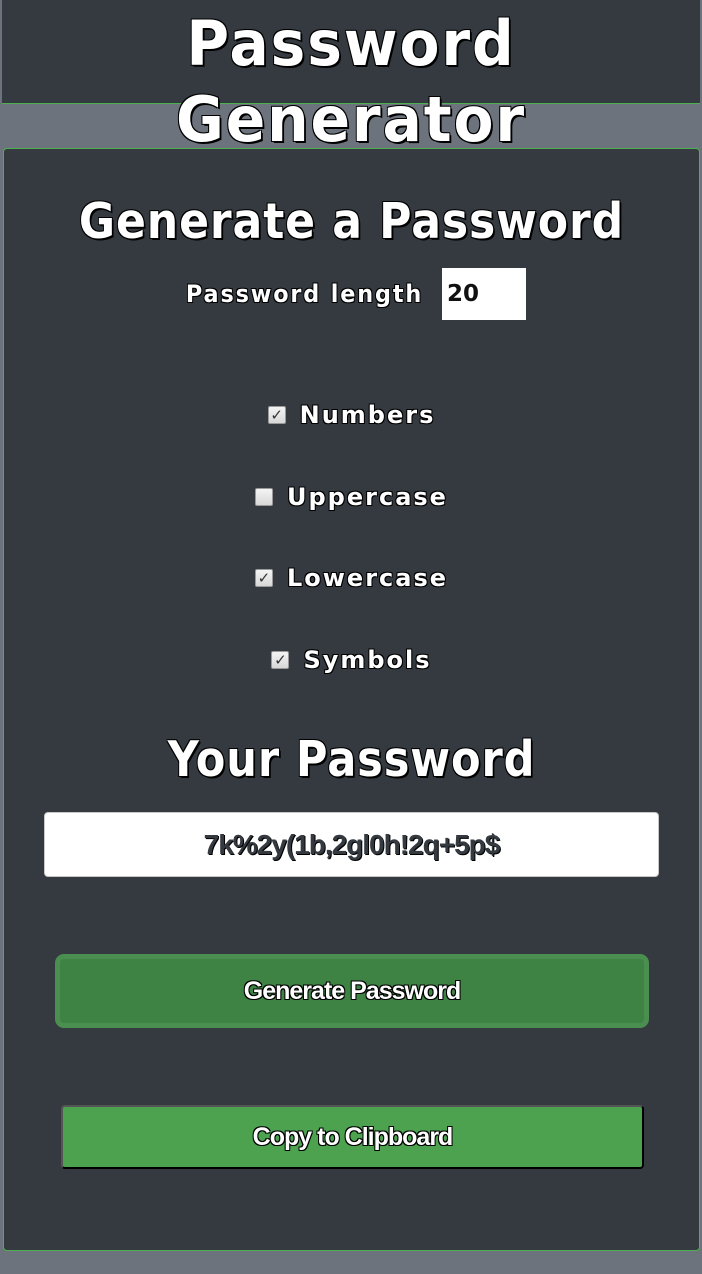 This screenshot has width=702, height=1274. I want to click on option-lowercase: ✓ Lowercase, so click(351, 578).